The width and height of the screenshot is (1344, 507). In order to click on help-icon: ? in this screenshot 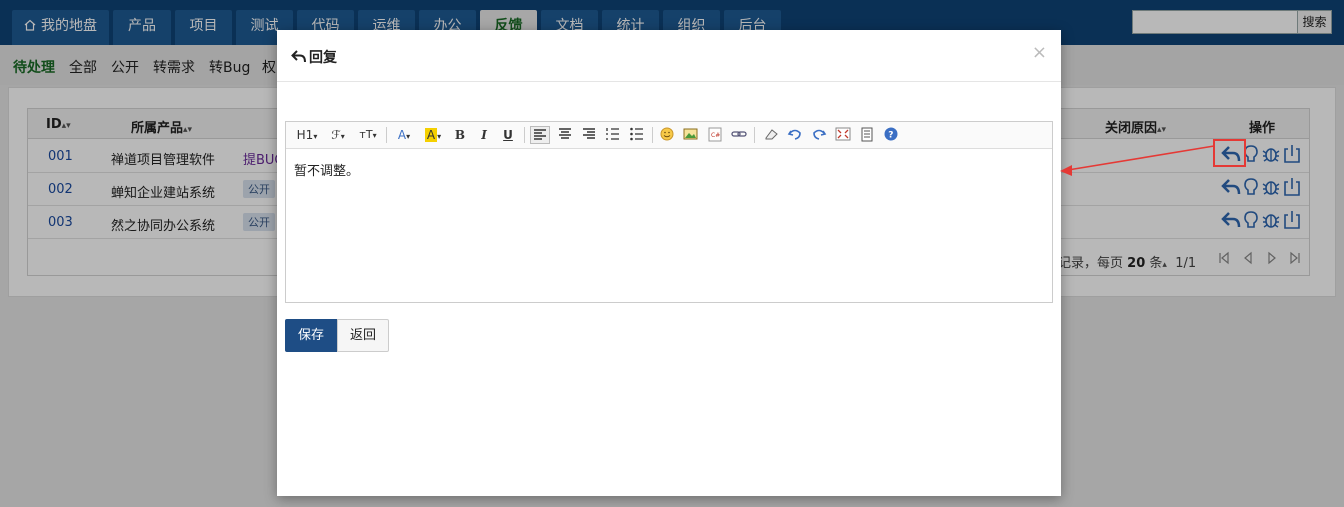, I will do `click(891, 135)`.